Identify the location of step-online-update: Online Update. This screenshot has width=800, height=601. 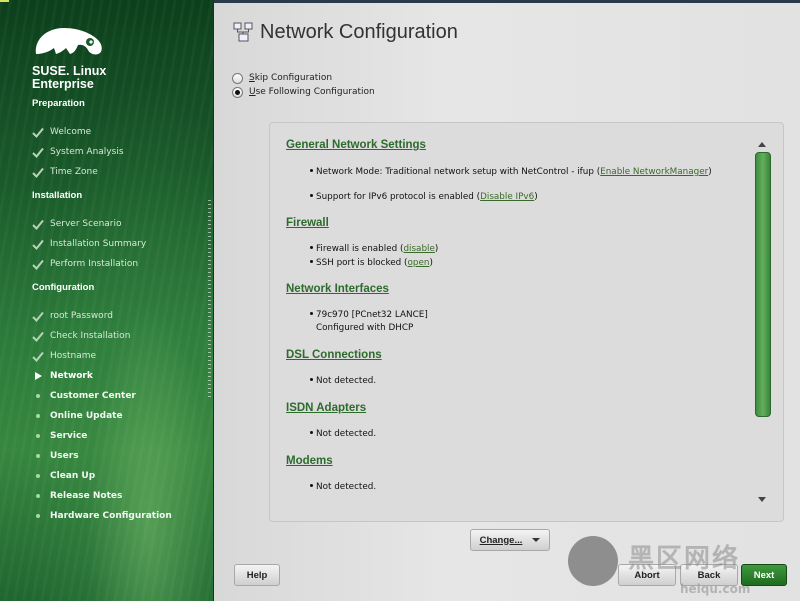
(77, 416).